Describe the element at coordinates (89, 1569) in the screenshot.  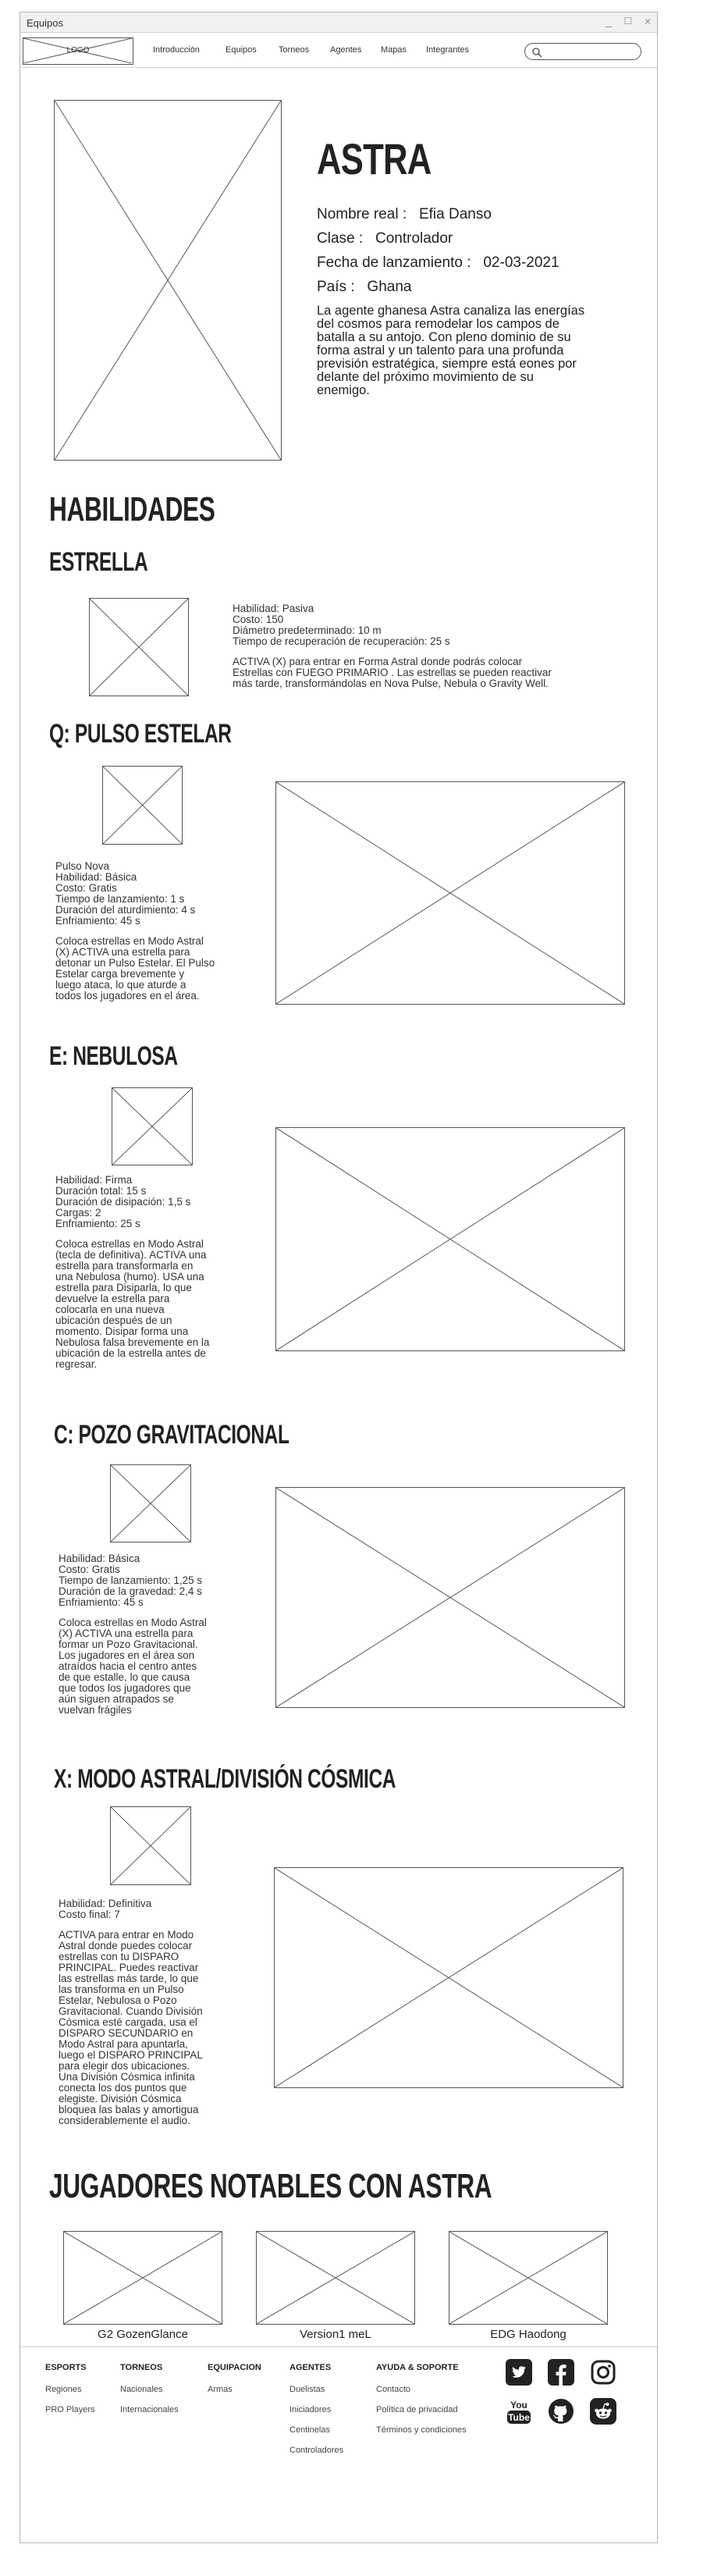
I see `text-line: Costo: Gratis` at that location.